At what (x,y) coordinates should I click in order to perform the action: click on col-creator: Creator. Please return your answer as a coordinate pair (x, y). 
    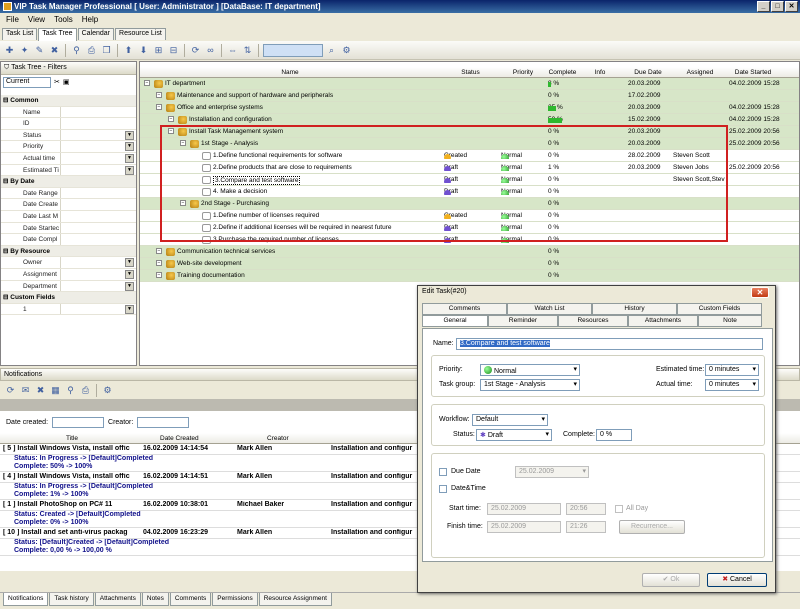
    Looking at the image, I should click on (278, 438).